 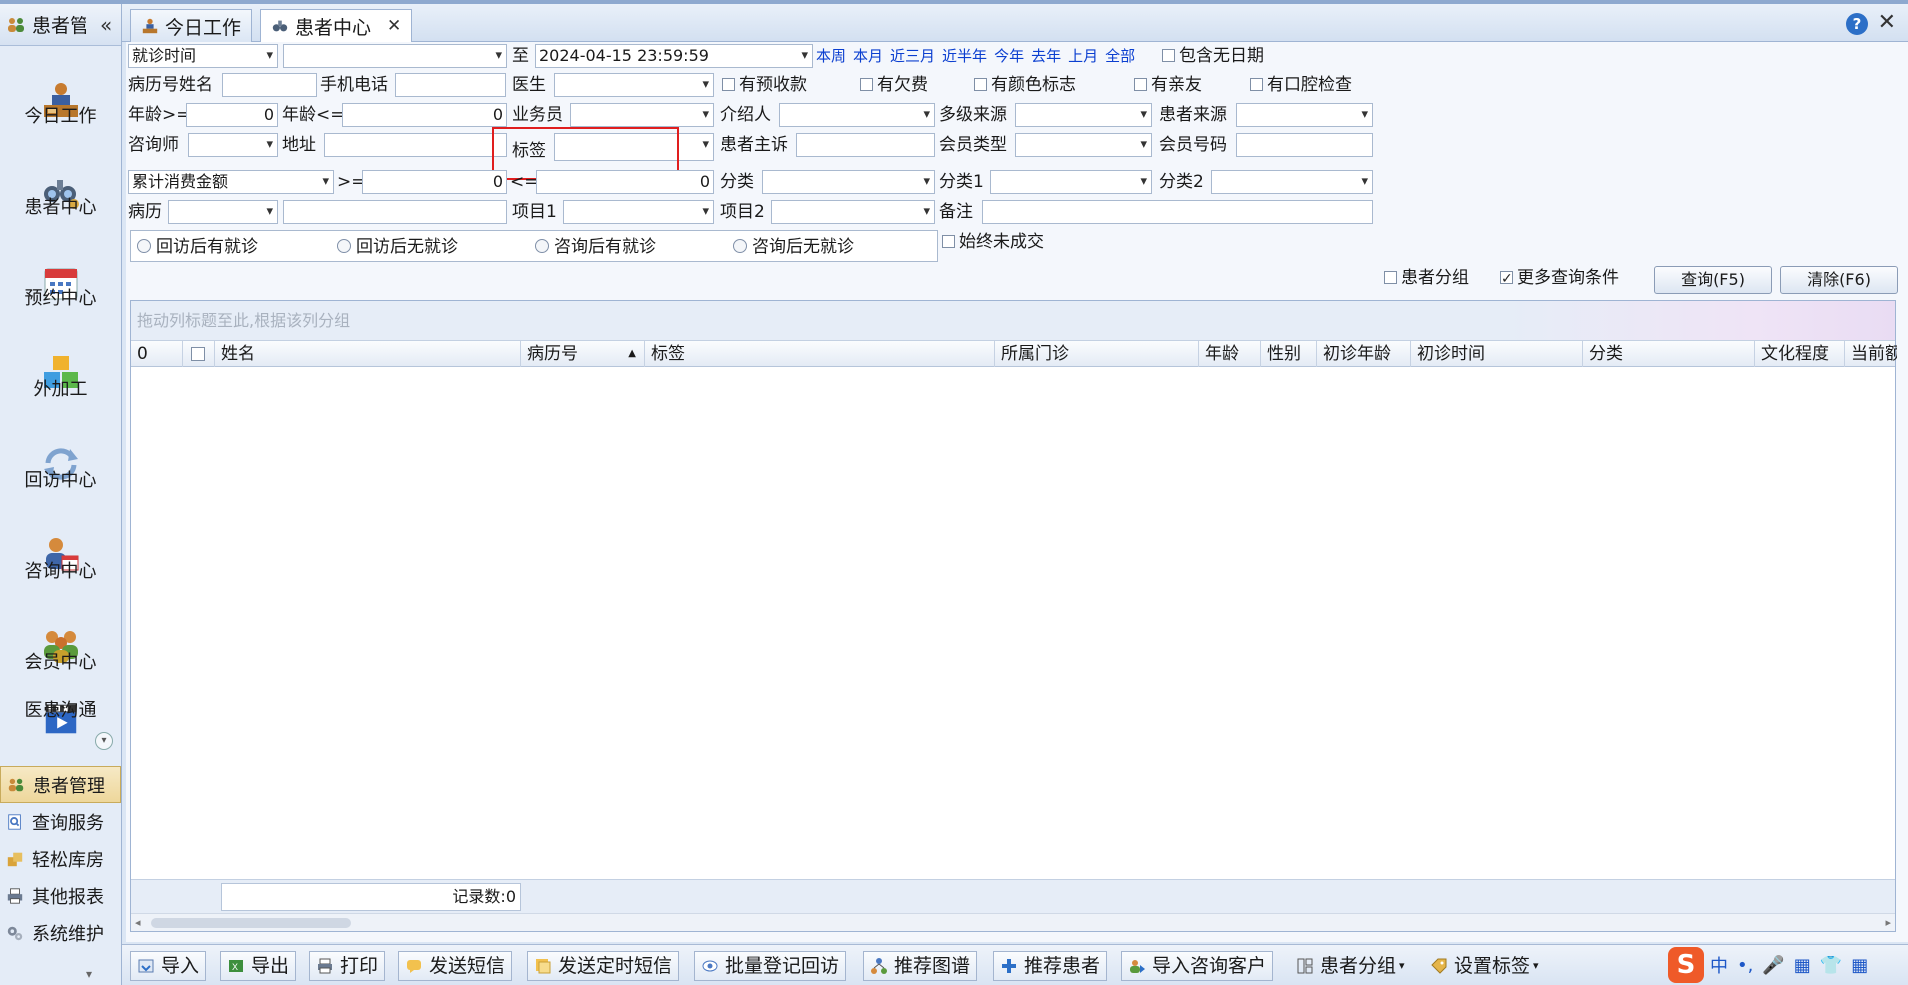 I want to click on tab-close-icon: ✕, so click(x=394, y=26).